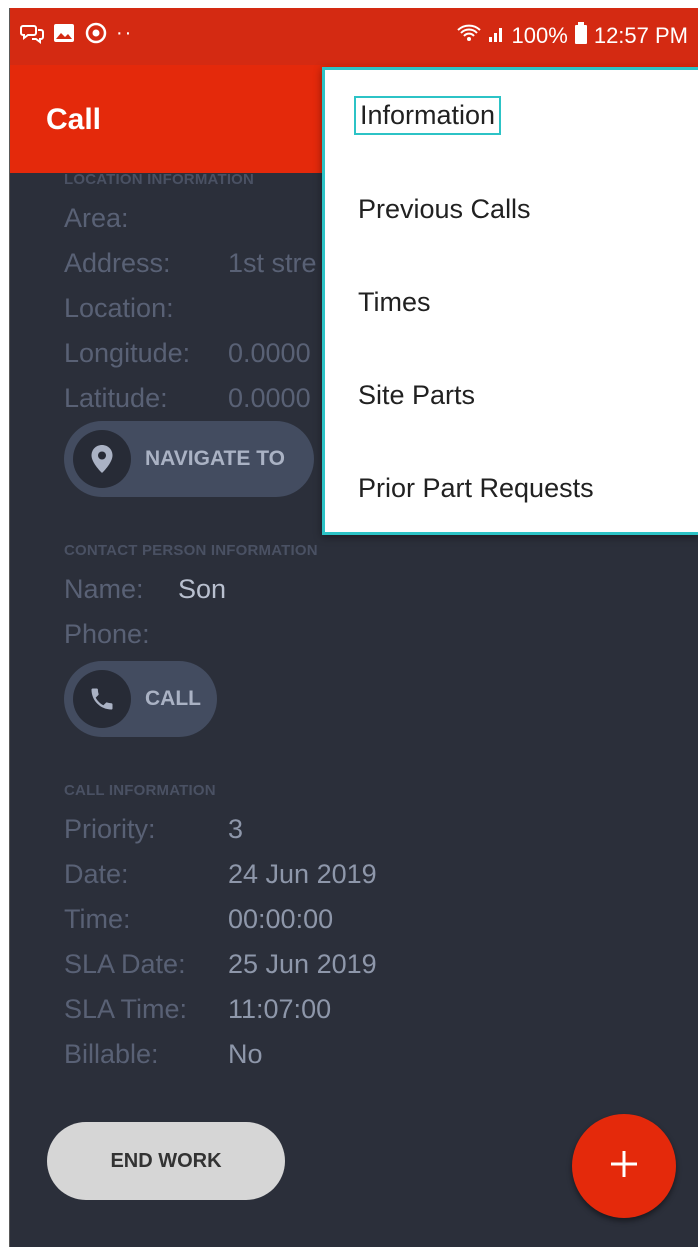 The height and width of the screenshot is (1247, 699). I want to click on sla-date-row: SLA Date: 25 Jun 2019, so click(220, 964).